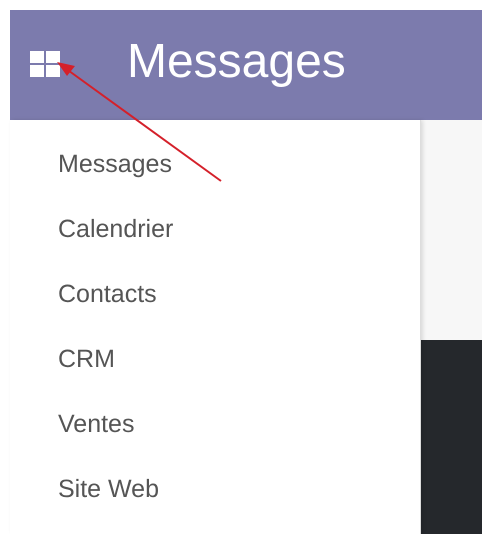 The height and width of the screenshot is (534, 482). What do you see at coordinates (236, 61) in the screenshot?
I see `page-title: Messages` at bounding box center [236, 61].